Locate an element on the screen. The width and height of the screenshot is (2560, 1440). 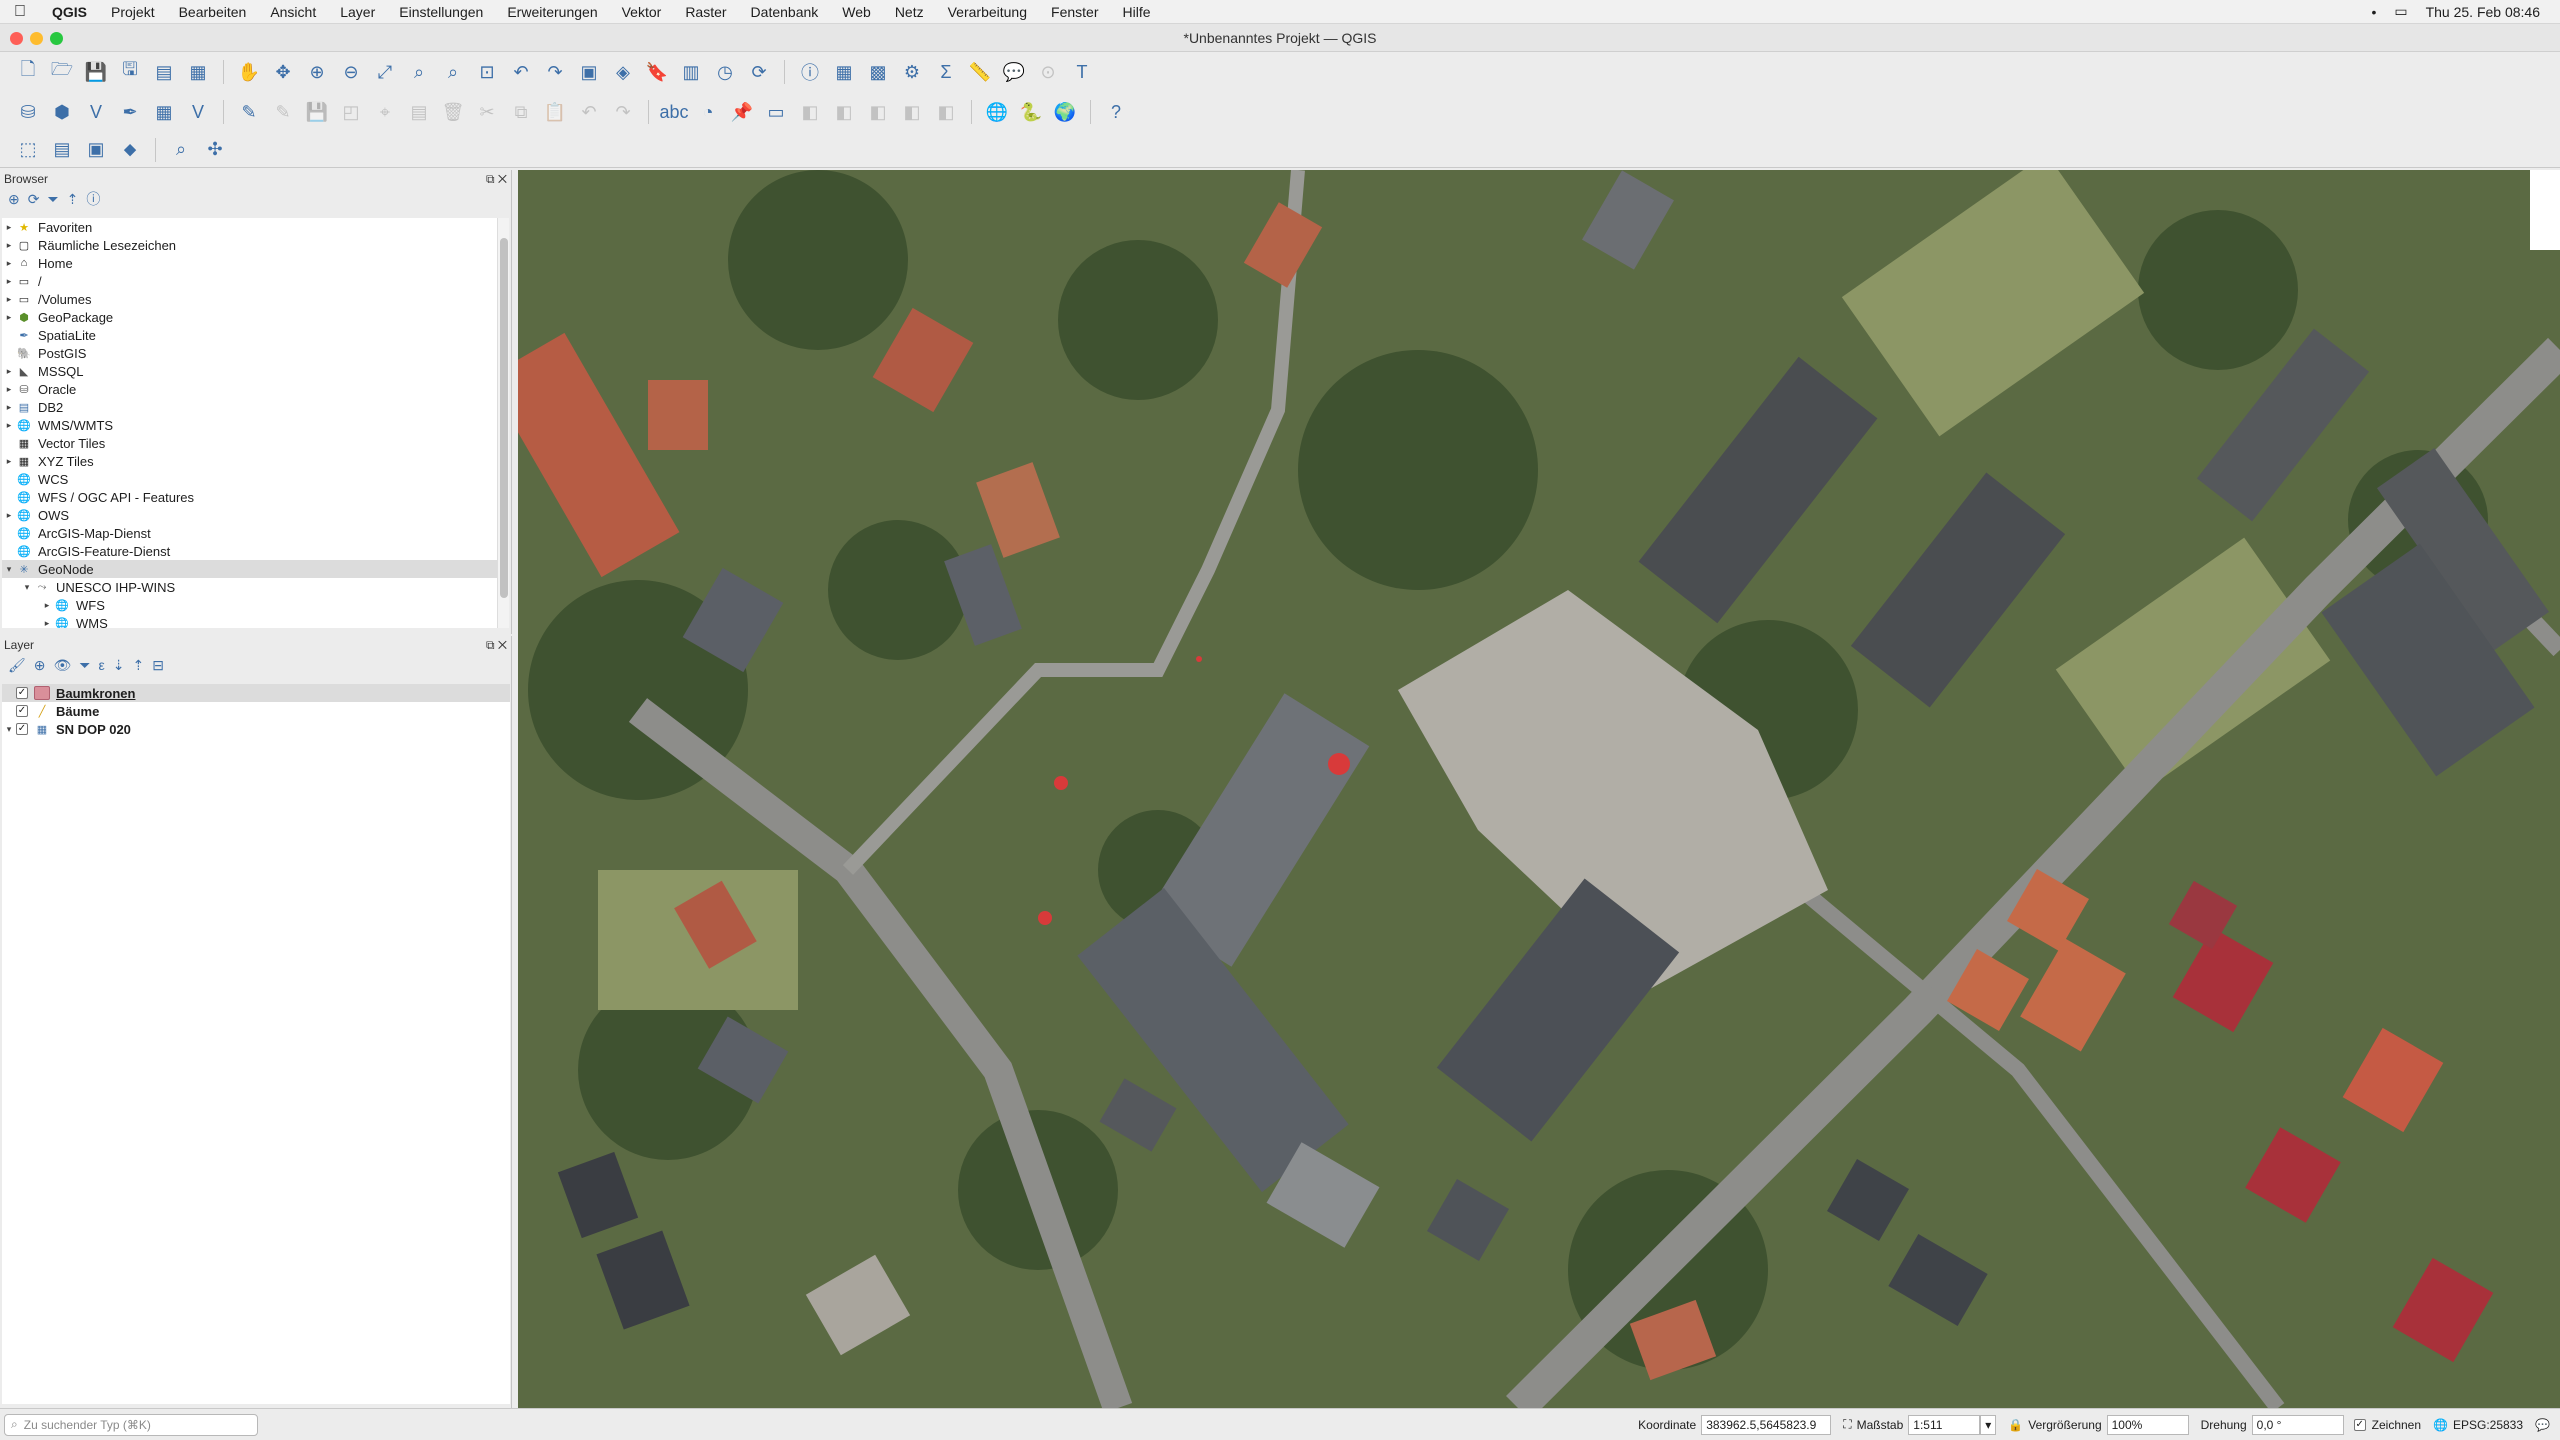
browser-item-geopackage: ▸ ⬢ GeoPackage is located at coordinates (250, 317).